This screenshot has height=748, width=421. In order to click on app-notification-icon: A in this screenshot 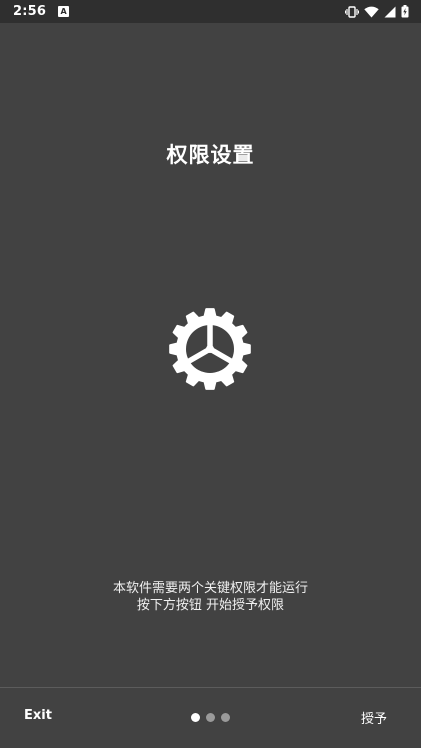, I will do `click(64, 11)`.